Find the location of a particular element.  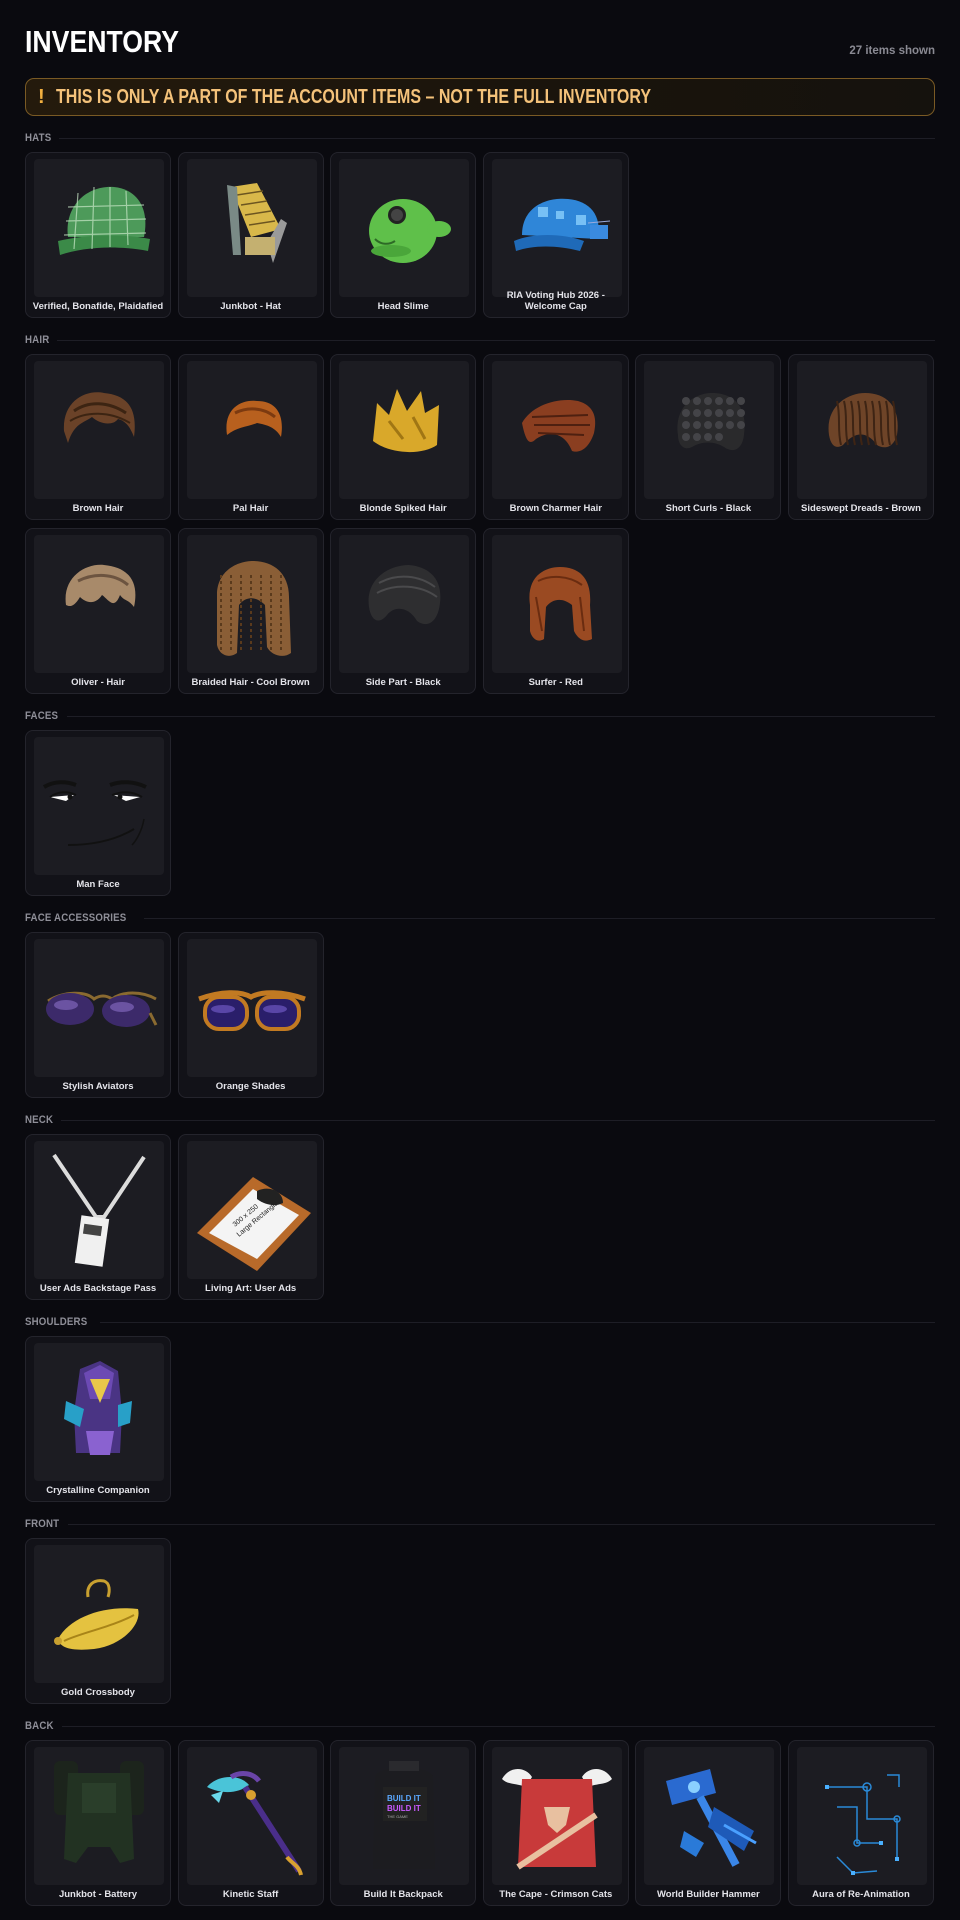

item-card: Short Curls - Black is located at coordinates (708, 437).